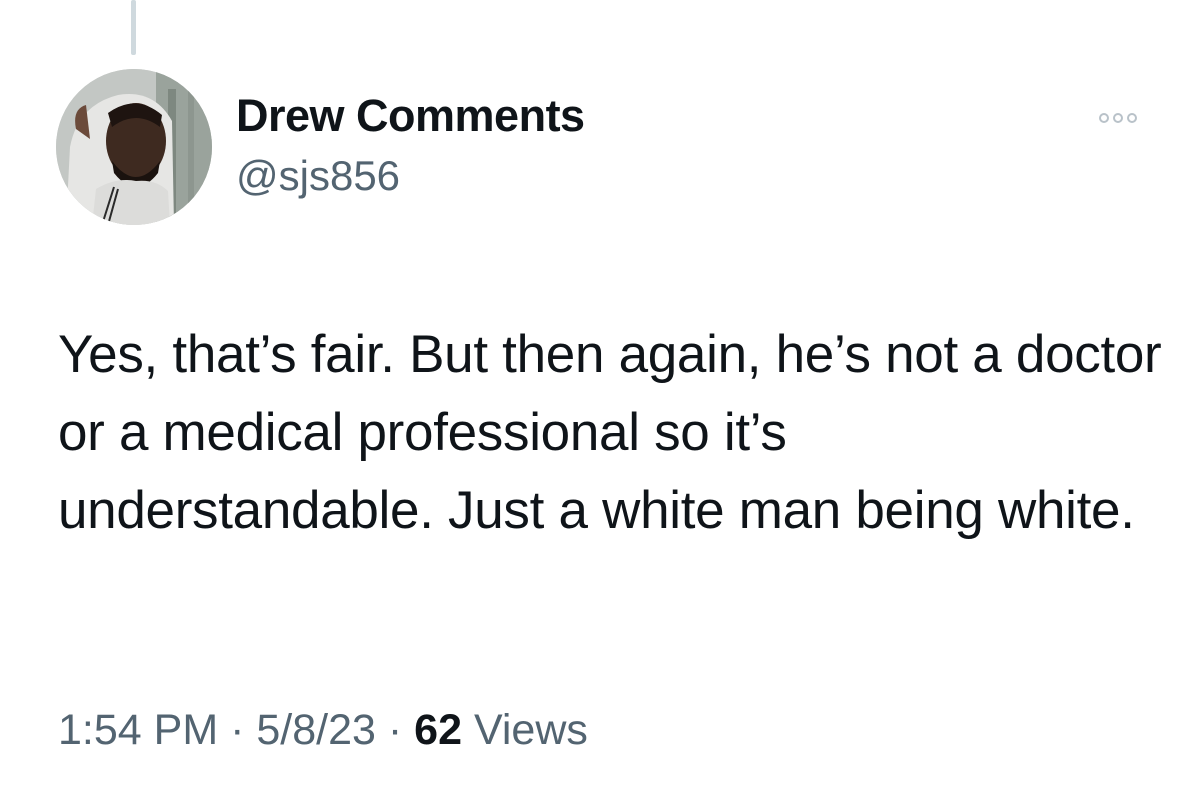 The image size is (1200, 787). I want to click on tweet-date: 5/8/23, so click(316, 730).